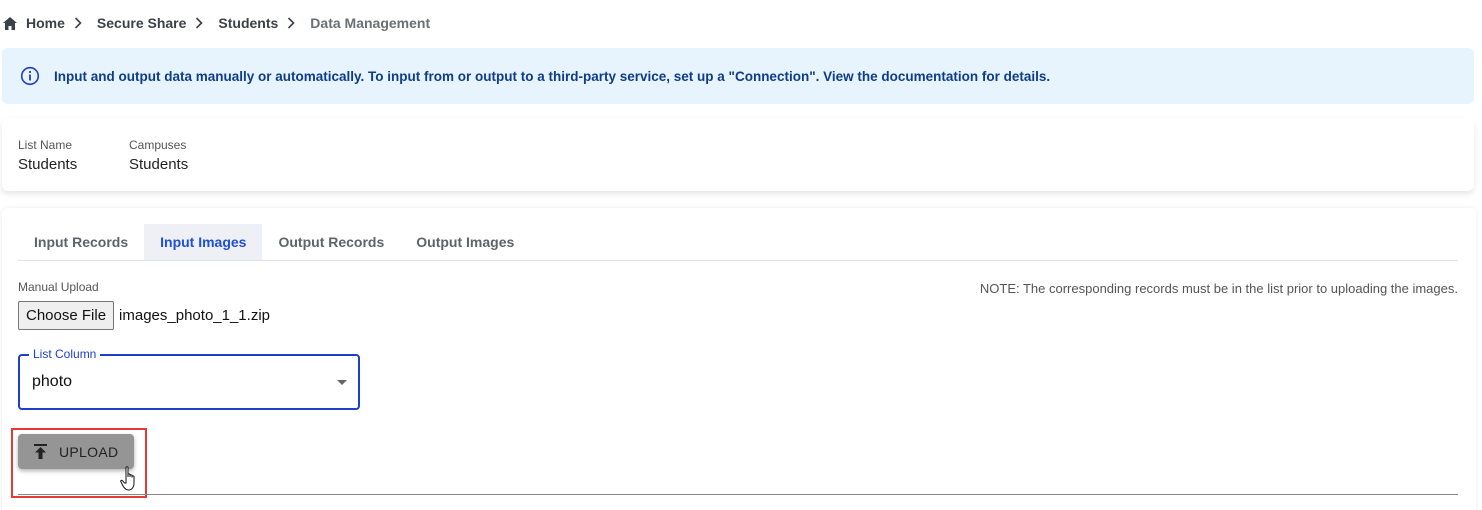 The width and height of the screenshot is (1482, 510). I want to click on breadcrumb-students: Students, so click(248, 23).